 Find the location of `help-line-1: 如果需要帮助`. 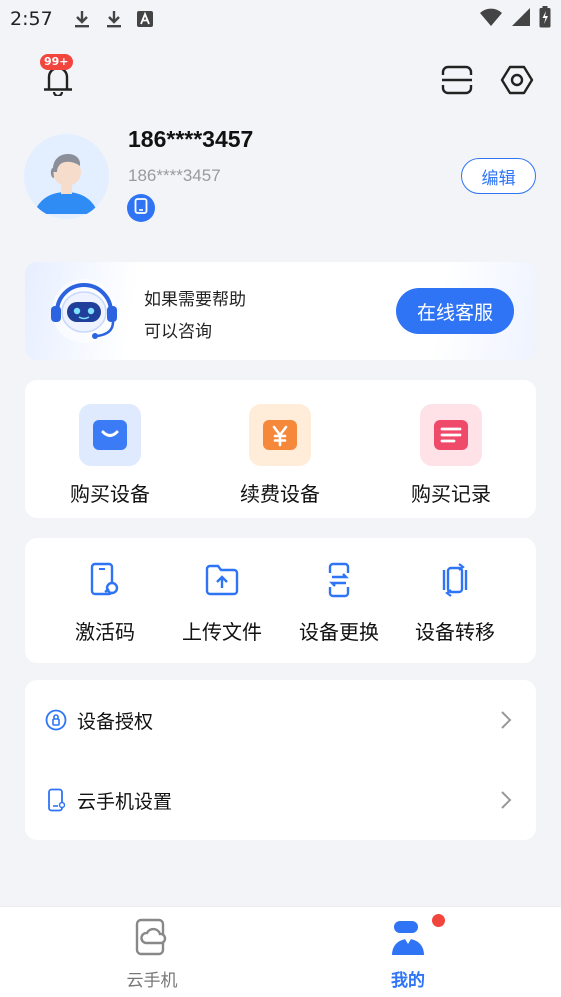

help-line-1: 如果需要帮助 is located at coordinates (195, 300).